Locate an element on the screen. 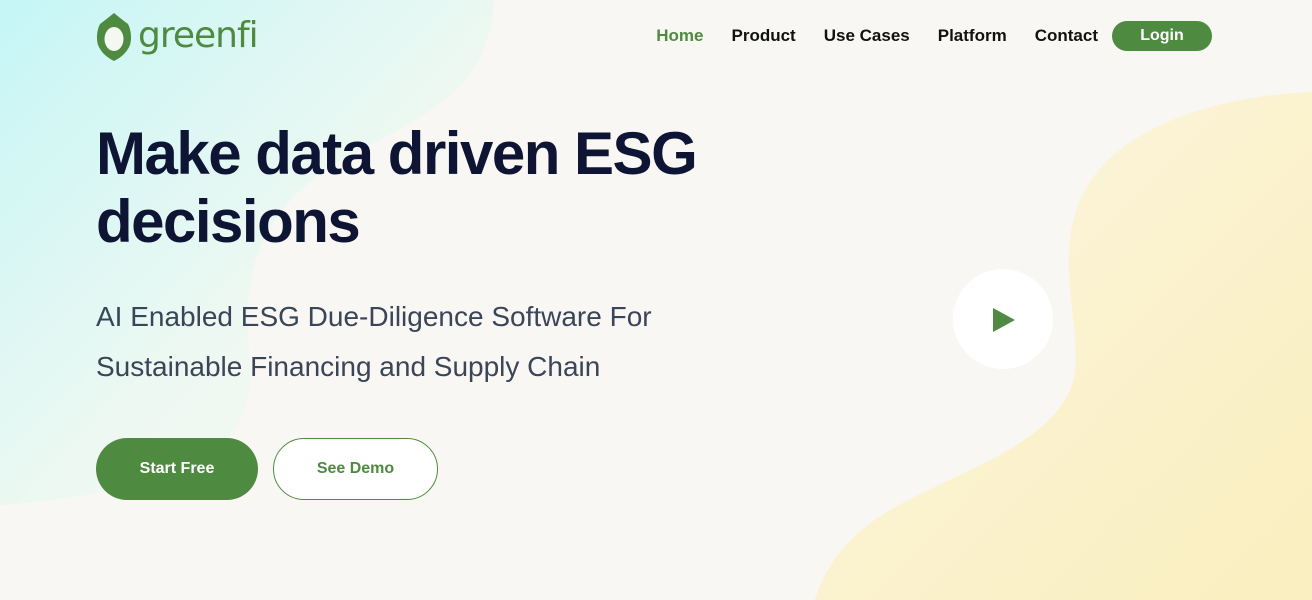 This screenshot has height=600, width=1312. hero-title-line-1: Make data driven ESG is located at coordinates (397, 153).